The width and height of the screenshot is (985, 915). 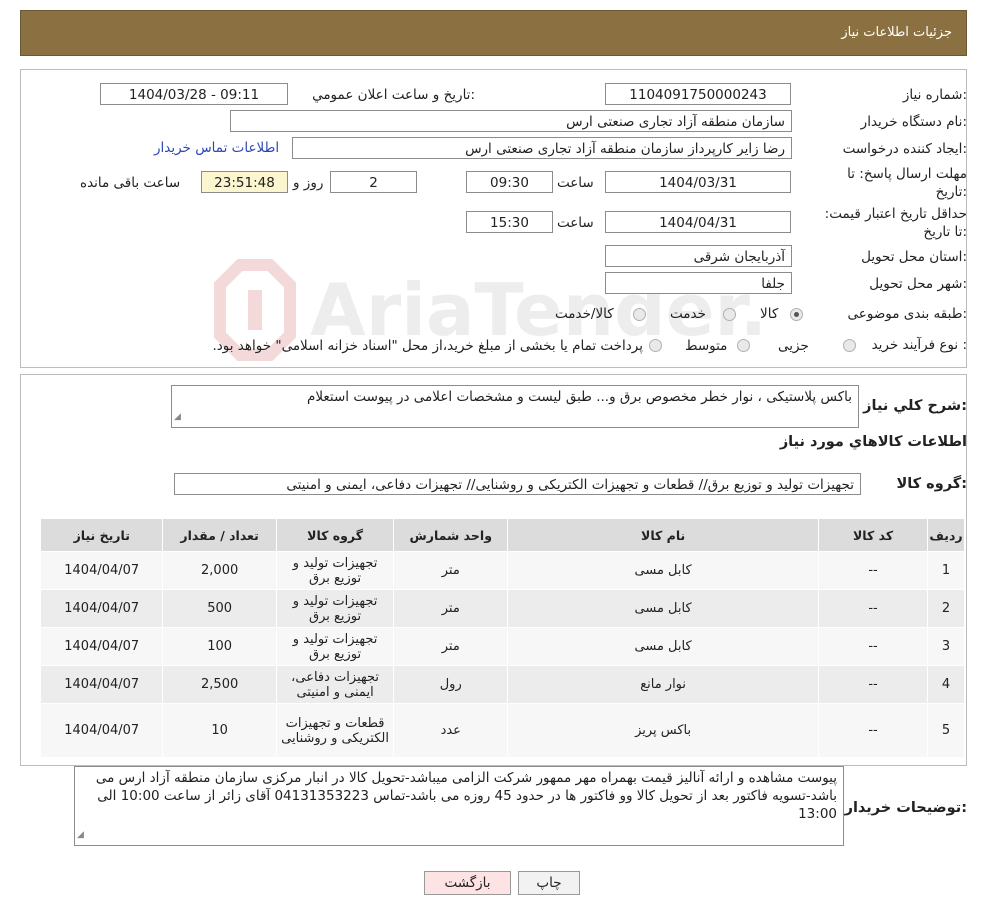 What do you see at coordinates (895, 223) in the screenshot?
I see `validity-label: حداقل تاریخ اعتبار قیمت: تا تاریخ:` at bounding box center [895, 223].